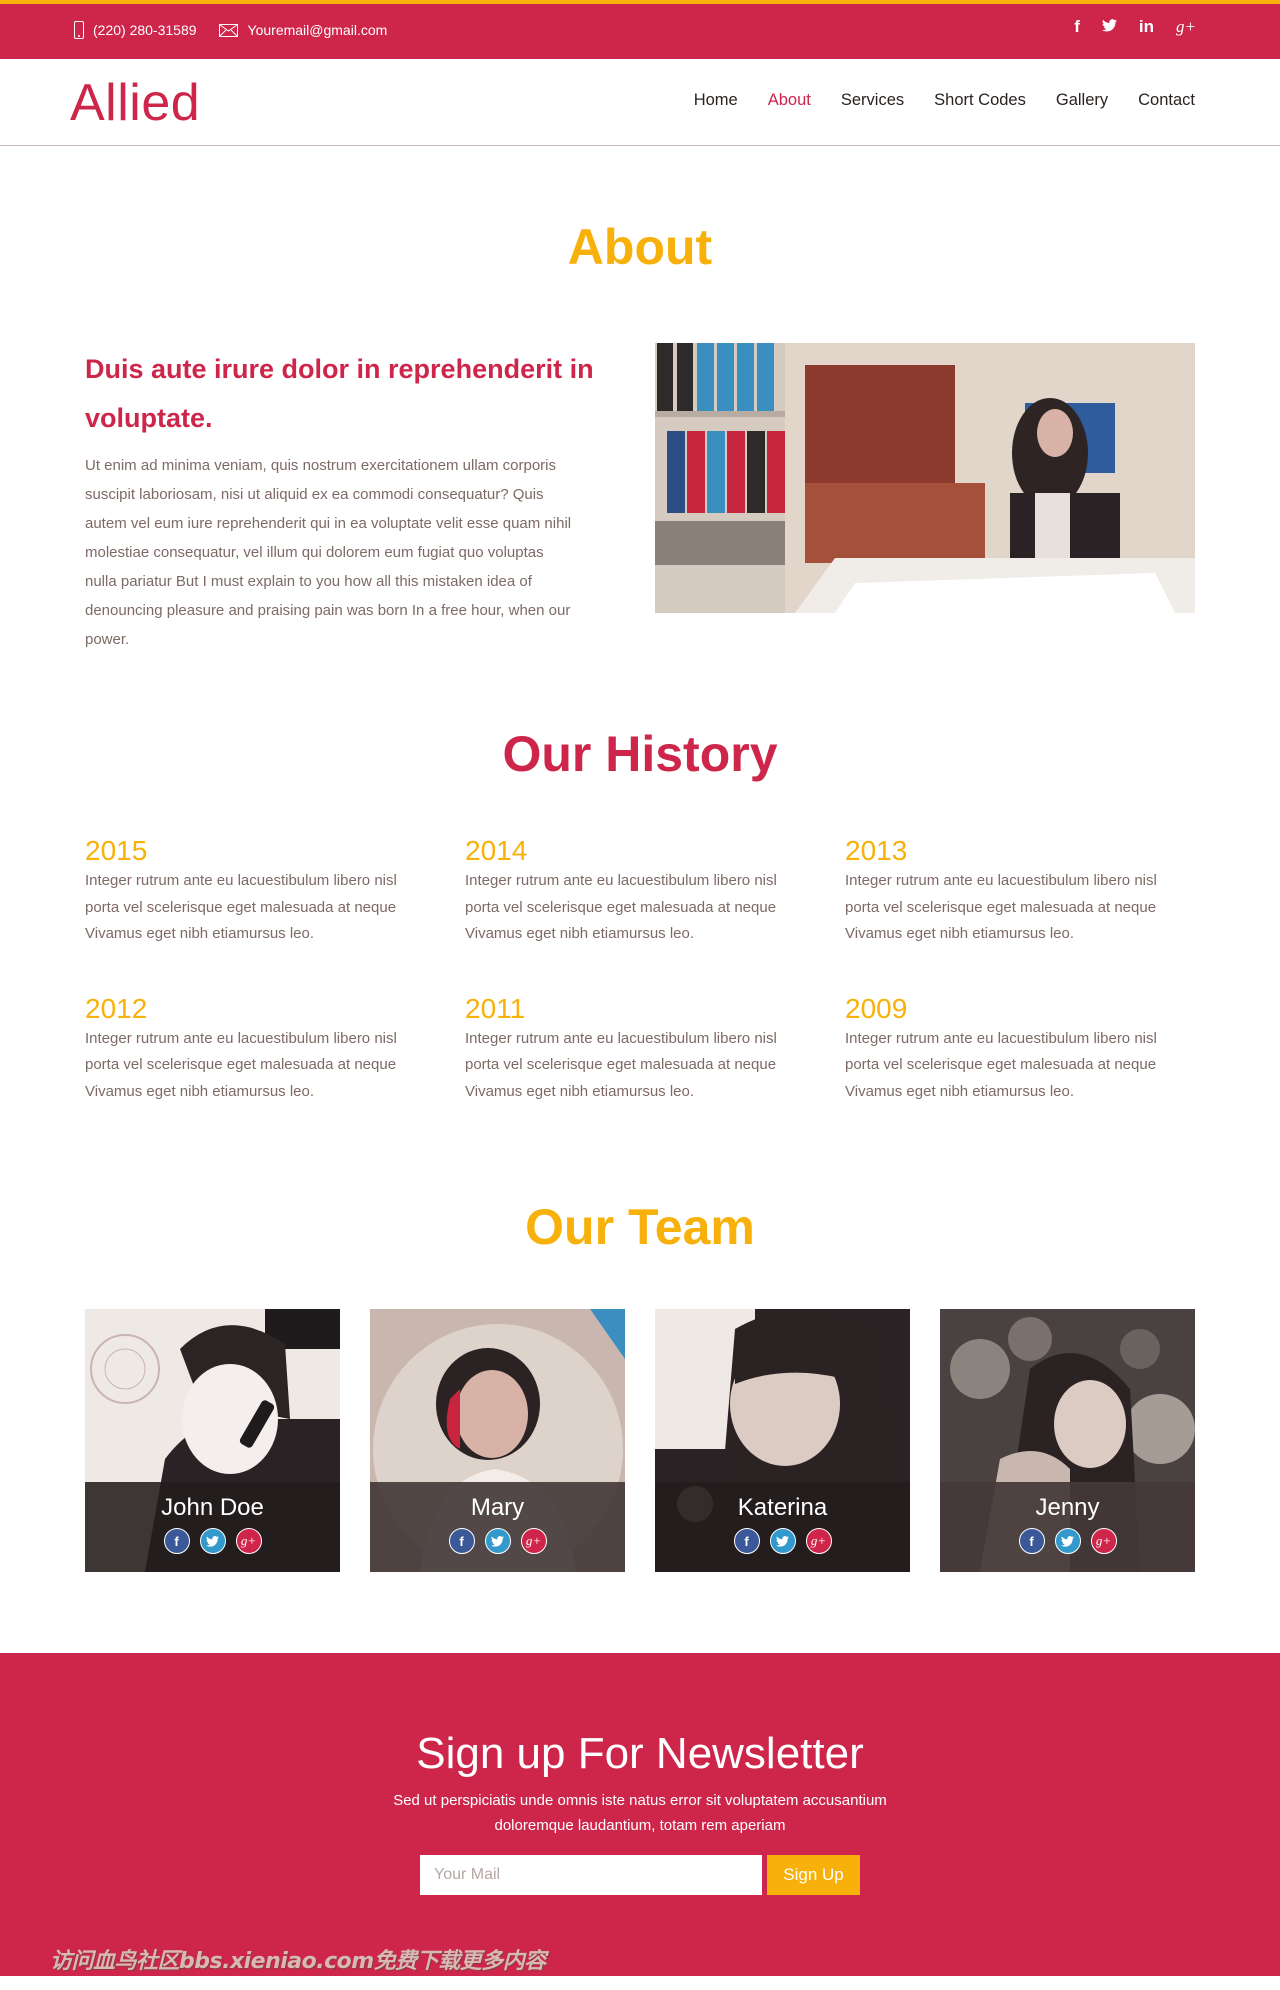  I want to click on team-card: Mary f g+, so click(497, 1440).